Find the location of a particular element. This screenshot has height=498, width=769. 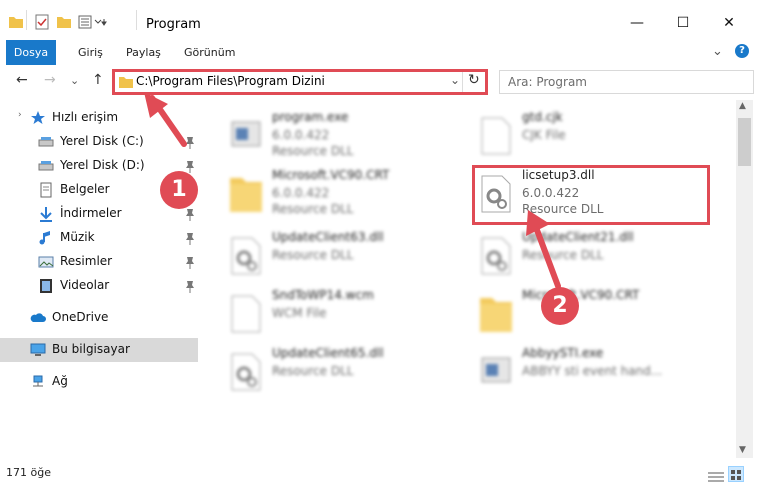

new-folder-icon is located at coordinates (64, 22).